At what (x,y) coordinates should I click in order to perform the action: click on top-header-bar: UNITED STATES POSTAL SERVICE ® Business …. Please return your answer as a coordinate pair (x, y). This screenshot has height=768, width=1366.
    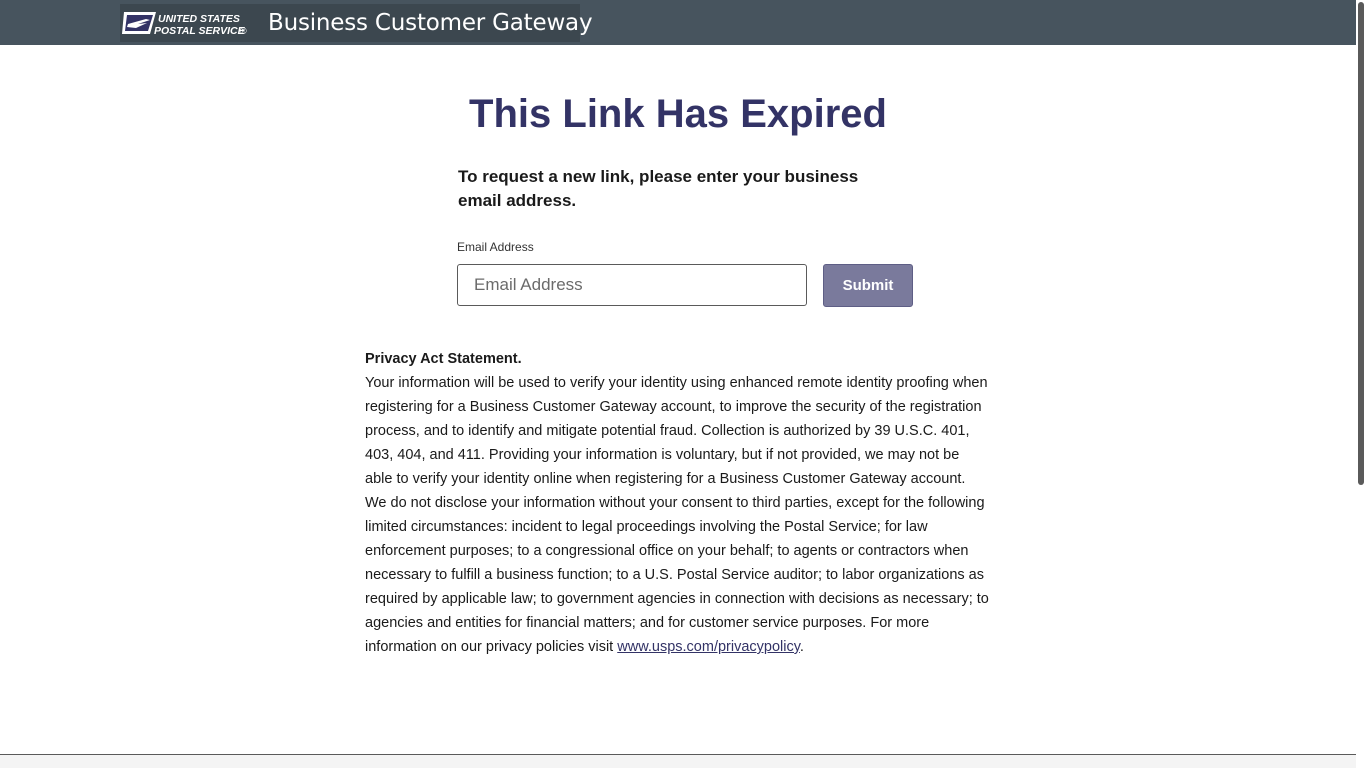
    Looking at the image, I should click on (678, 22).